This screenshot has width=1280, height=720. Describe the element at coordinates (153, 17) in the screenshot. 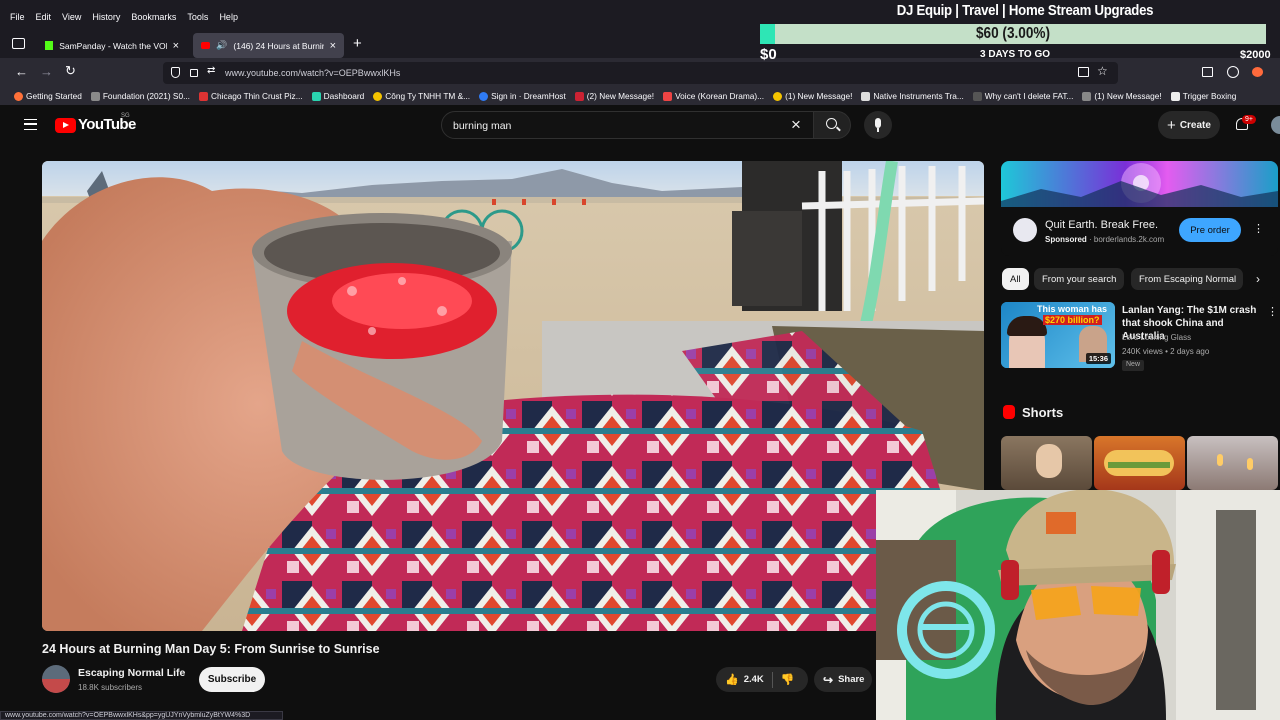

I see `menu-bookmarks: Bookmarks` at that location.